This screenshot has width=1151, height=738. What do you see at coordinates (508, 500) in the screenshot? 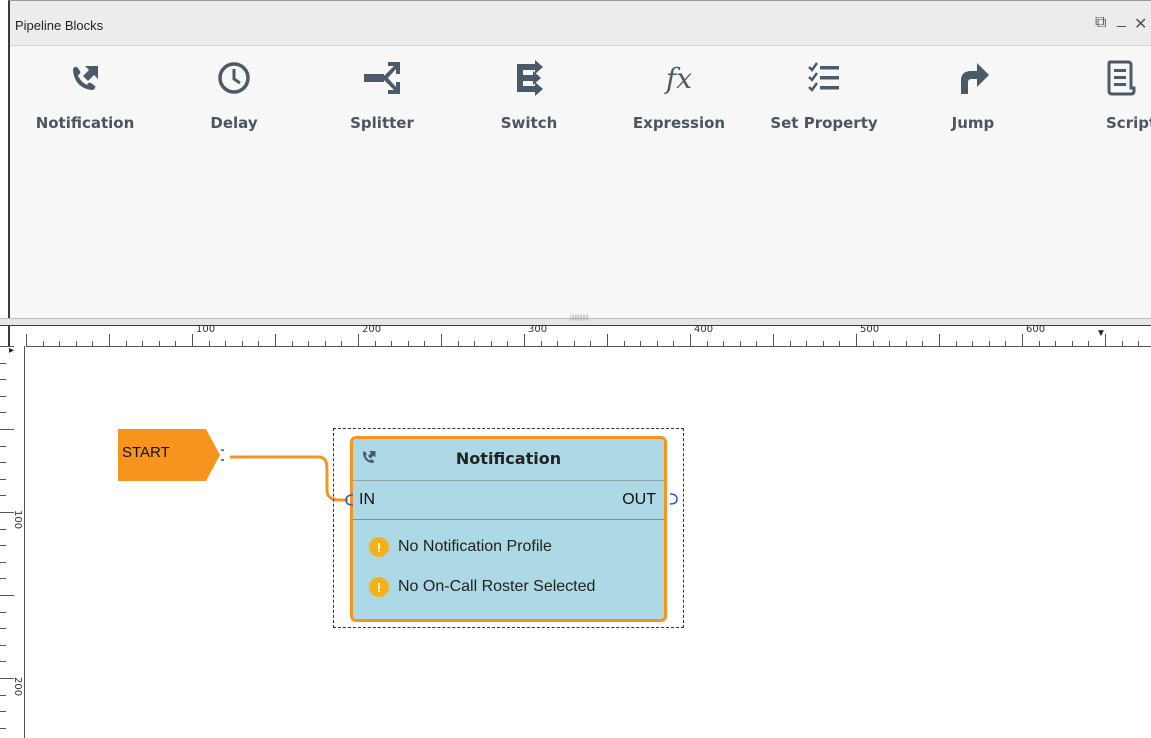
I see `node-io-row: IN OUT` at bounding box center [508, 500].